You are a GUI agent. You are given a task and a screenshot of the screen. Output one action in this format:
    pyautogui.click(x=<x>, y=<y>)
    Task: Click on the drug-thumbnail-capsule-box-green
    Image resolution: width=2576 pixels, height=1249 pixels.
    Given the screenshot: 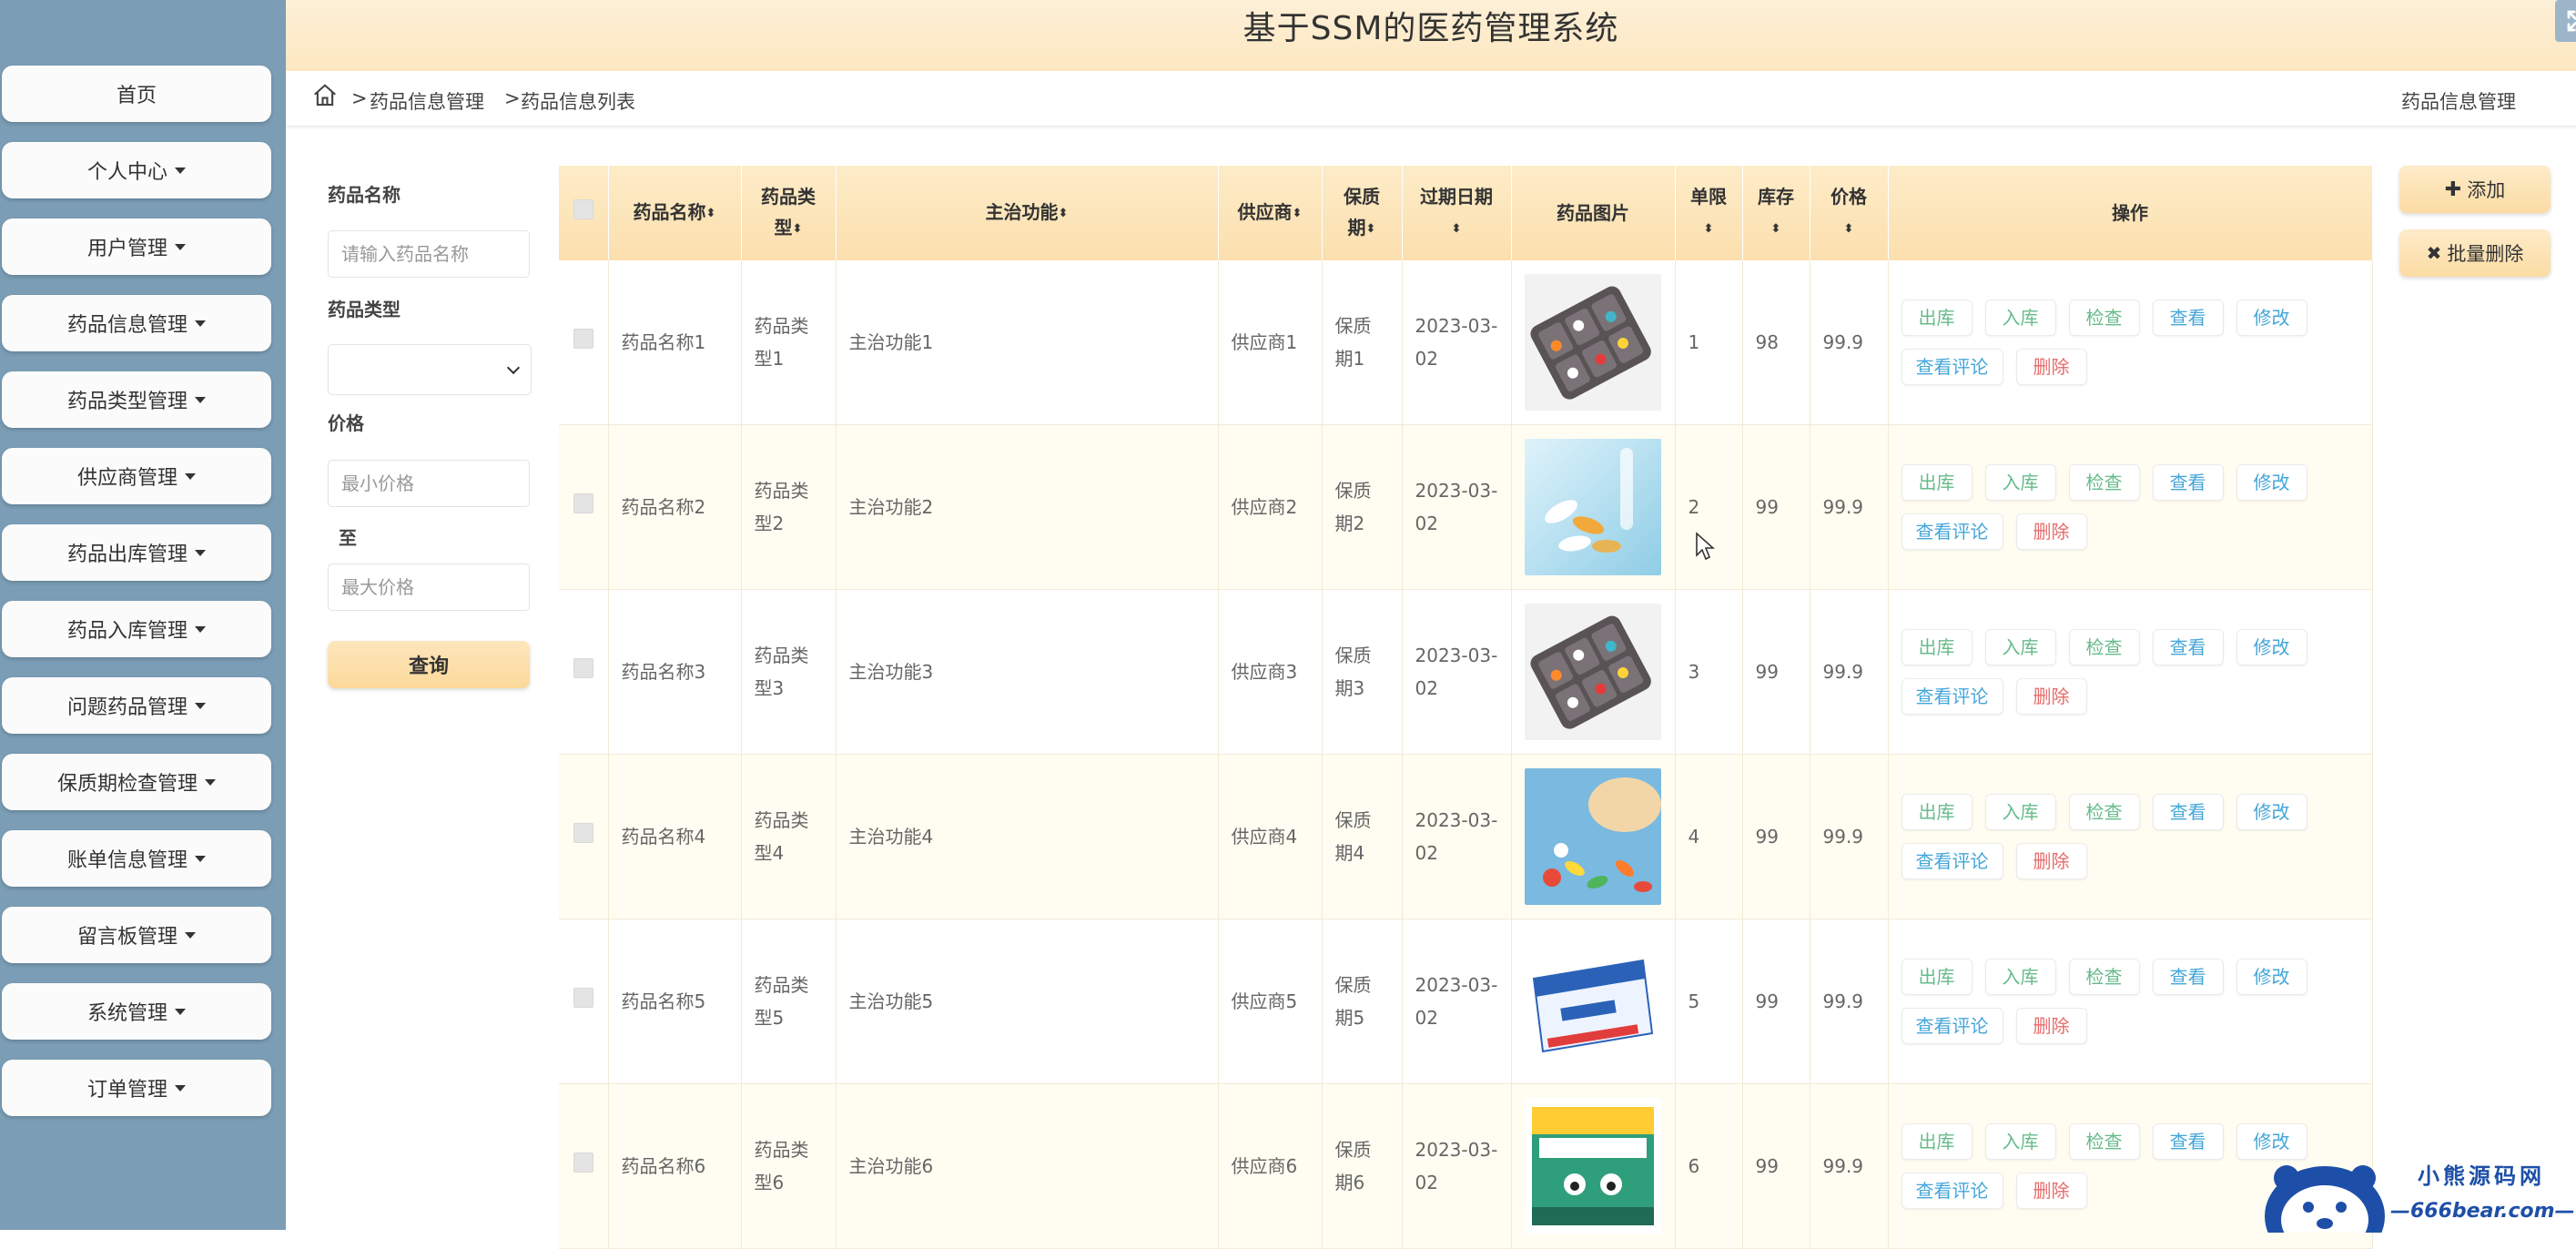 What is the action you would take?
    pyautogui.click(x=1592, y=1166)
    